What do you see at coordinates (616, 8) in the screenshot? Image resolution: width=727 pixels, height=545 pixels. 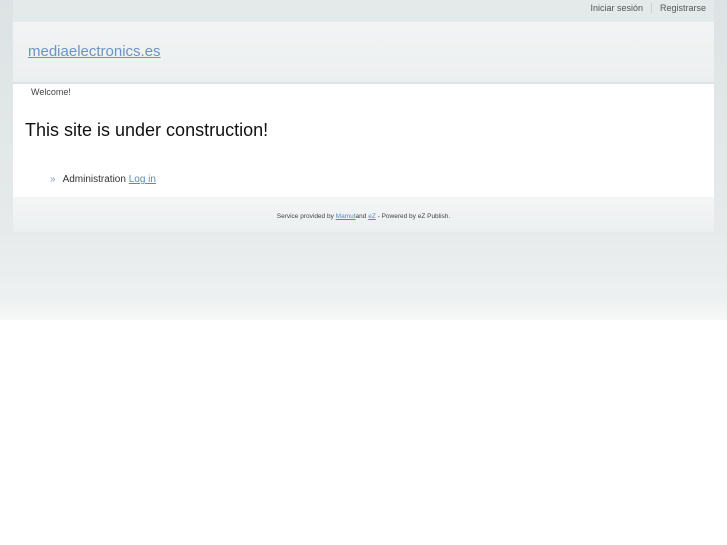 I see `login-link: Iniciar sesión` at bounding box center [616, 8].